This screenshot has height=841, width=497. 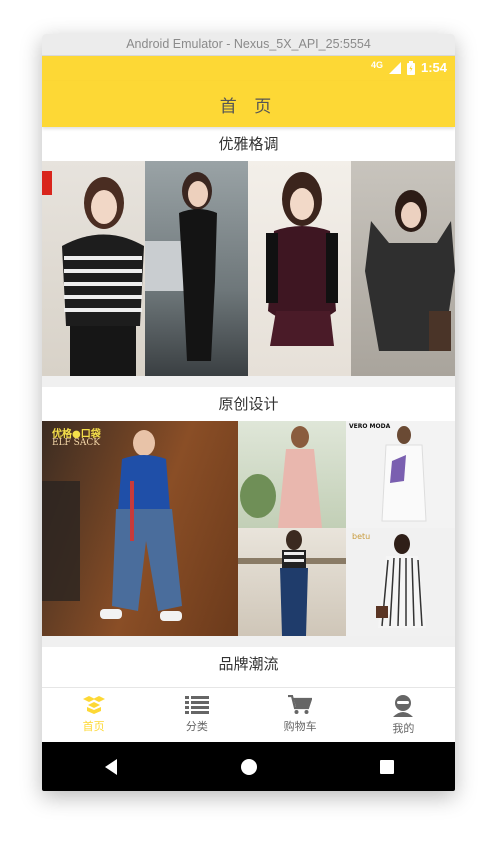 I want to click on profile-icon, so click(x=403, y=706).